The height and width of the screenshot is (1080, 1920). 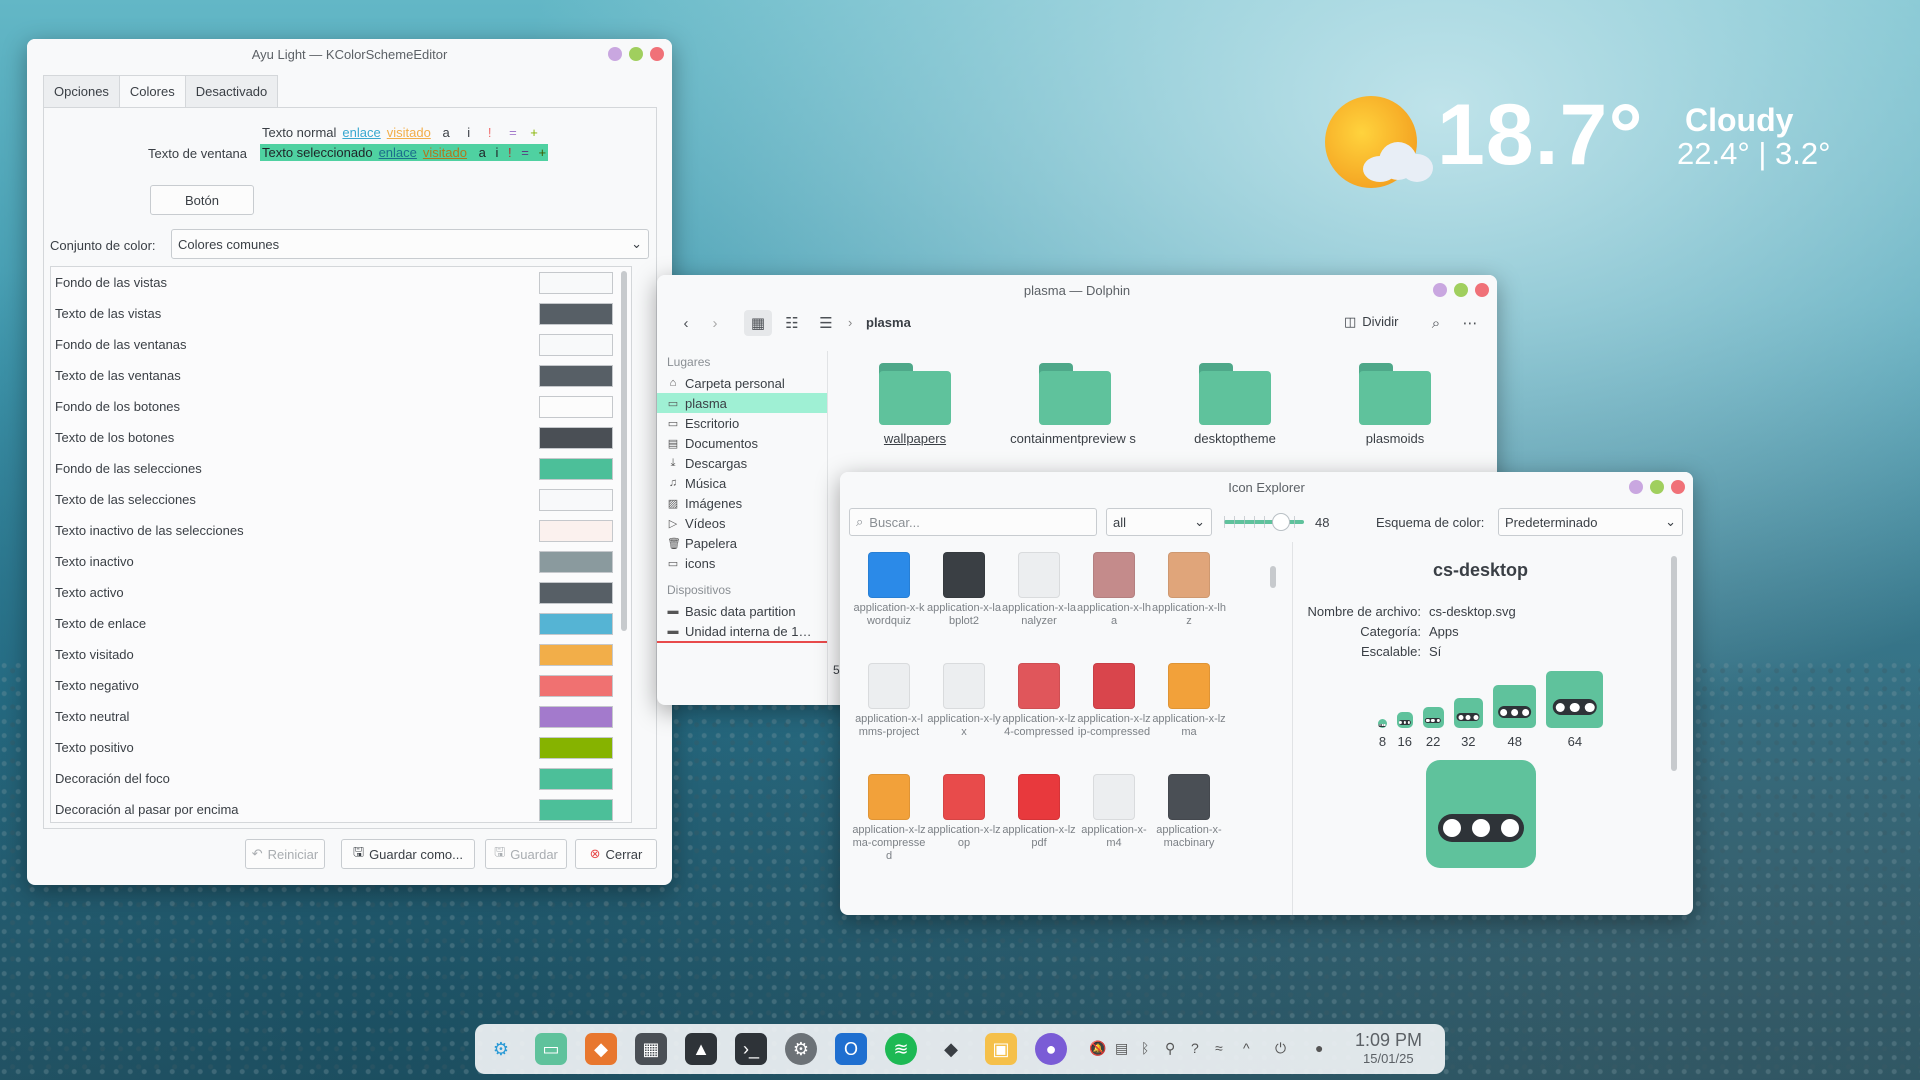 I want to click on place-item: ▤ Documentos, so click(x=742, y=443).